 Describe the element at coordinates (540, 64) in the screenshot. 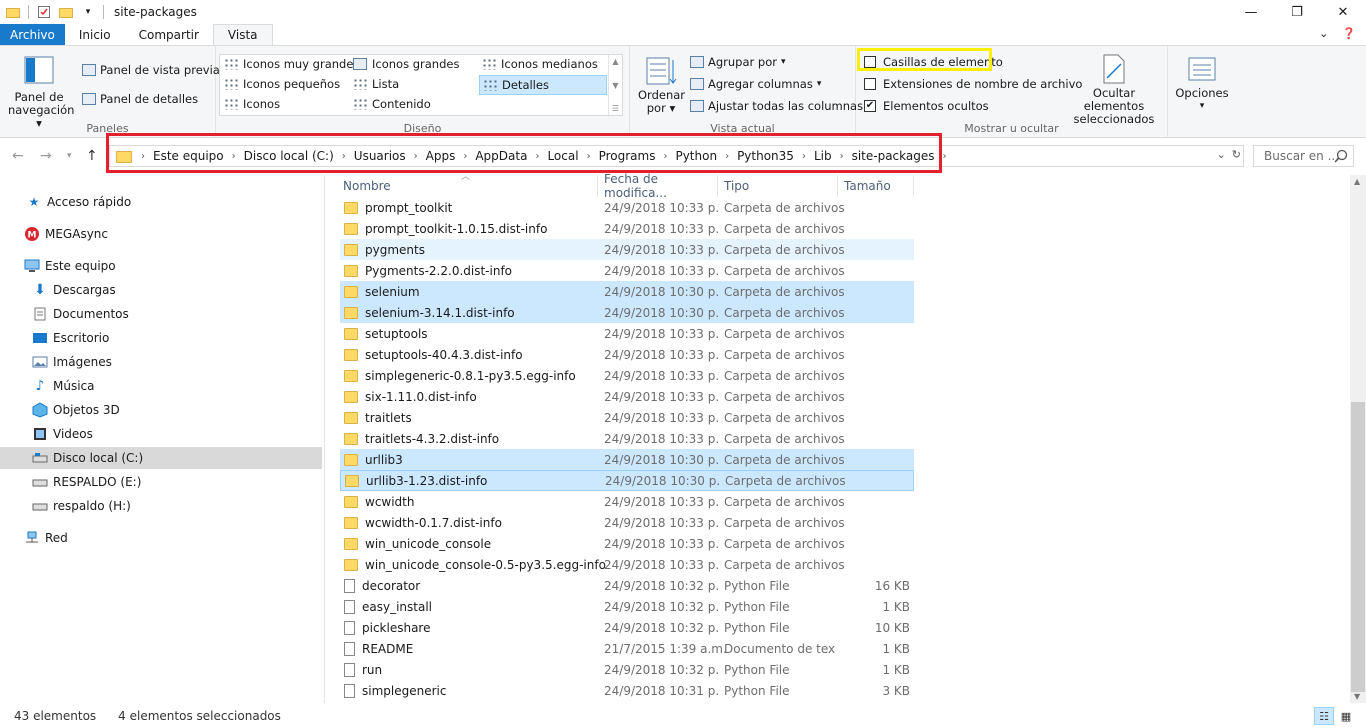

I see `layout-medium-icons: Iconos medianos` at that location.